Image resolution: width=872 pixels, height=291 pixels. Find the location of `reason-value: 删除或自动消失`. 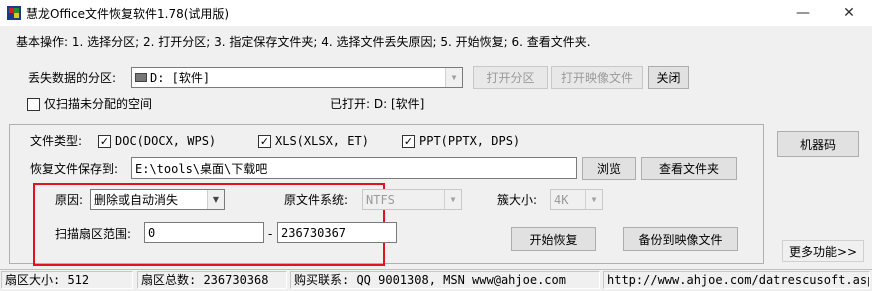

reason-value: 删除或自动消失 is located at coordinates (136, 200).